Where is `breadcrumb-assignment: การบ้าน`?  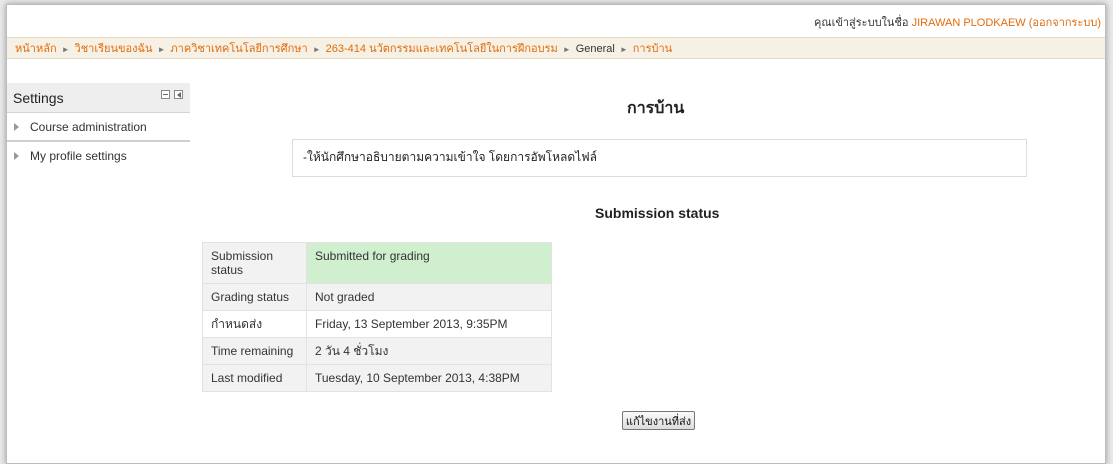
breadcrumb-assignment: การบ้าน is located at coordinates (652, 49).